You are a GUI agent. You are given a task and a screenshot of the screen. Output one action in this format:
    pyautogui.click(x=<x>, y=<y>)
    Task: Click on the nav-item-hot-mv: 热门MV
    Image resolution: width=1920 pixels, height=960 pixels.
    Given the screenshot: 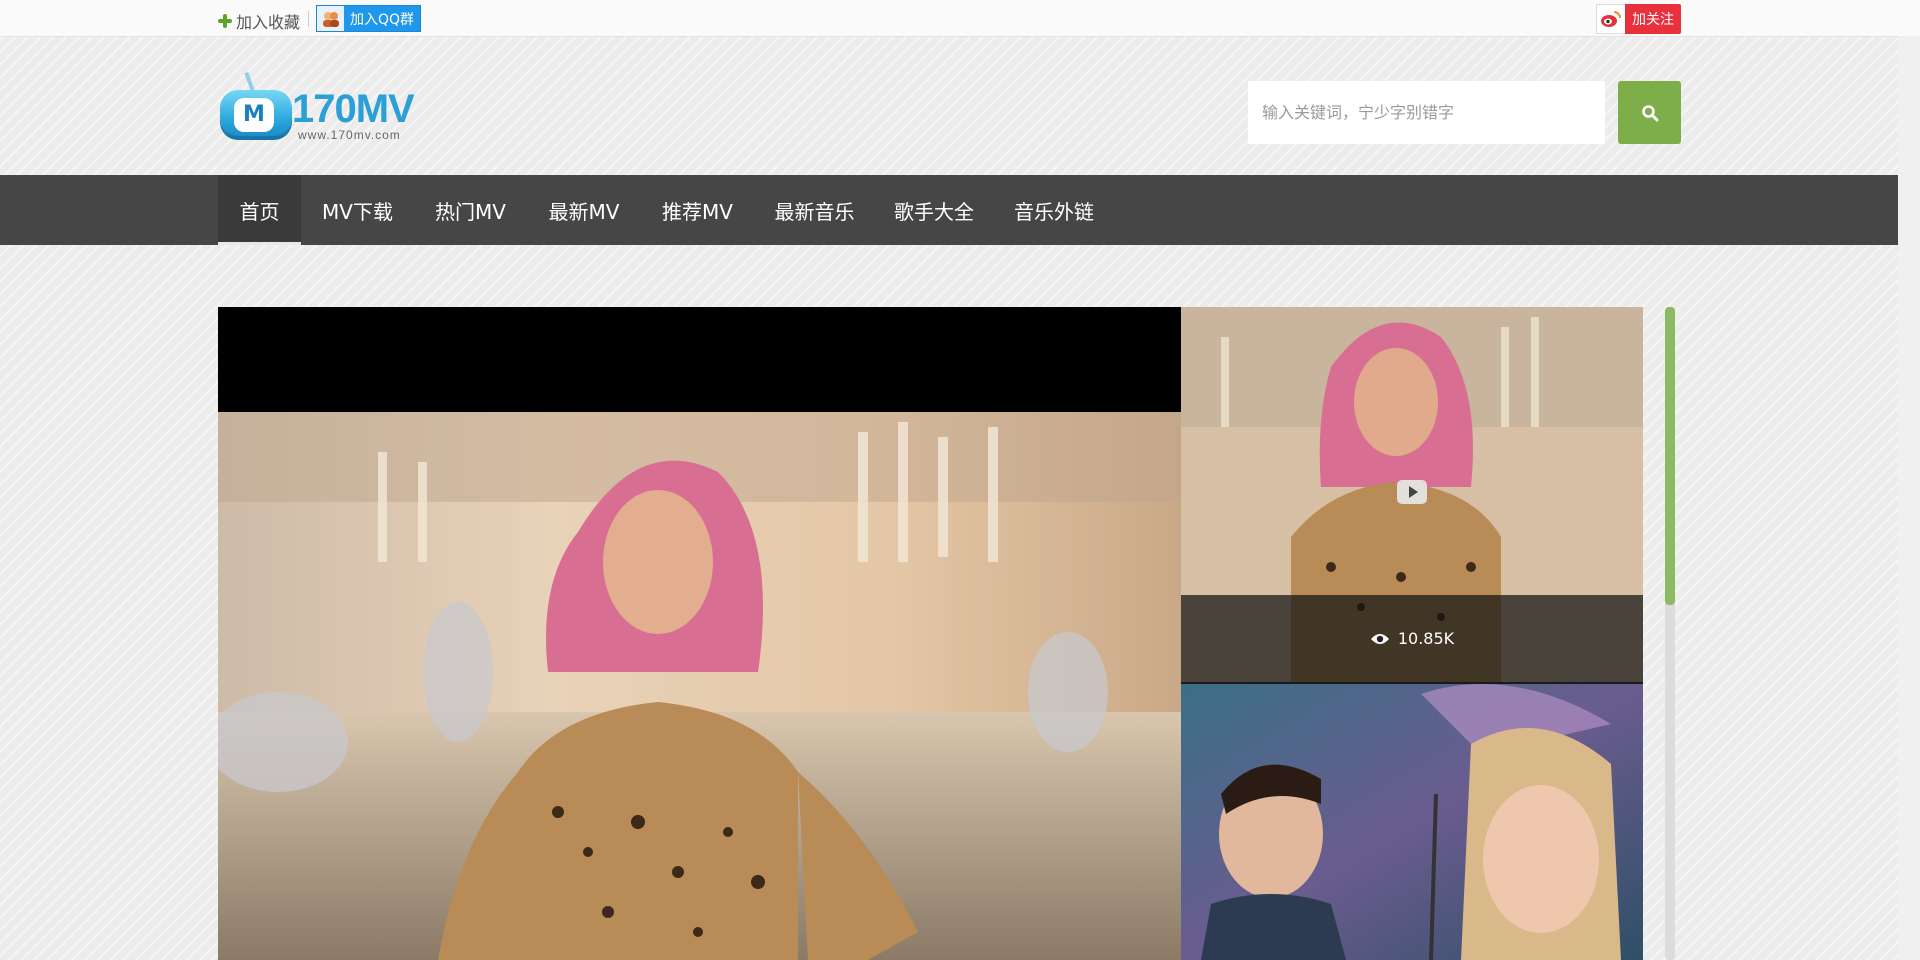 What is the action you would take?
    pyautogui.click(x=470, y=210)
    